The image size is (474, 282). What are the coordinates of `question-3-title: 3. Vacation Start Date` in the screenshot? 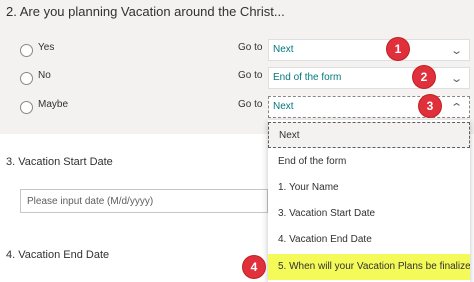 It's located at (59, 162).